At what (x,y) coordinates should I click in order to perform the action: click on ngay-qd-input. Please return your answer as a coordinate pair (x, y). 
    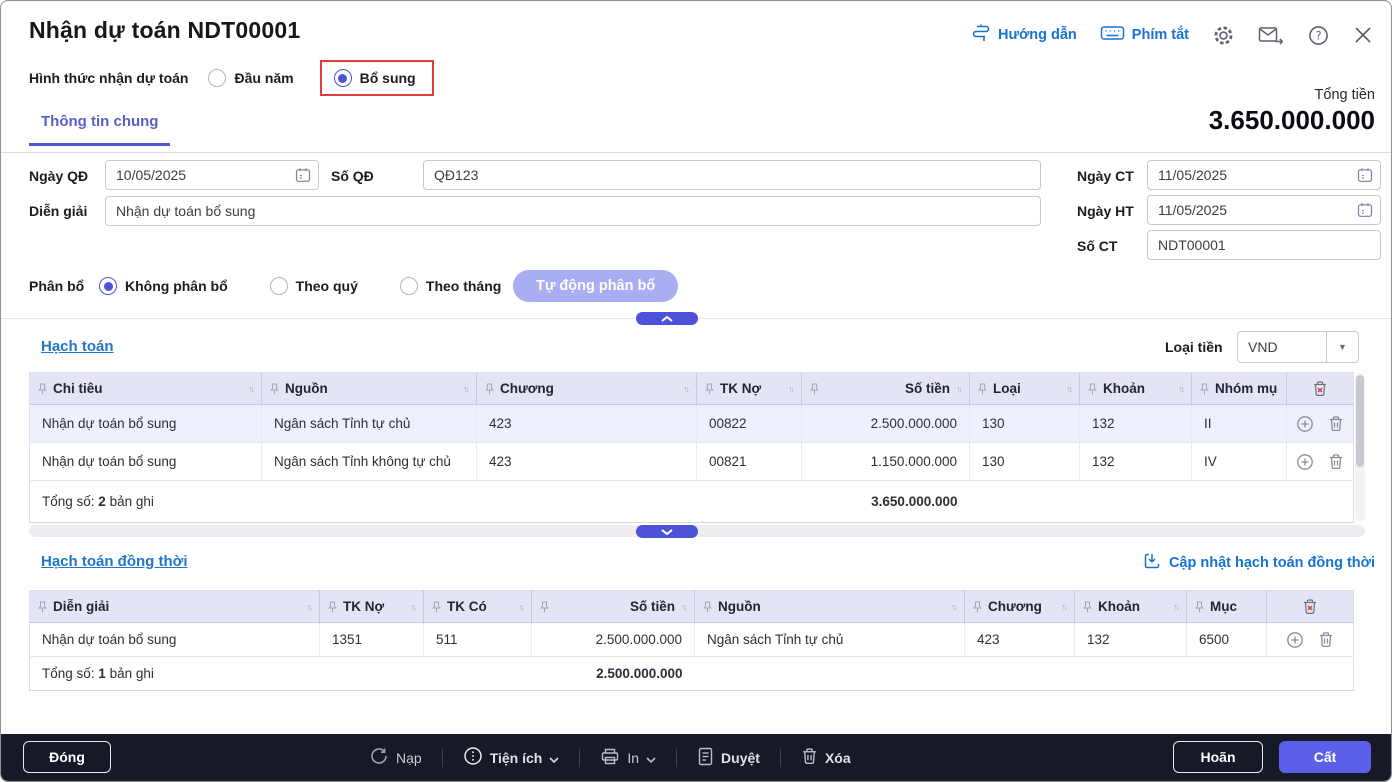
    Looking at the image, I should click on (212, 175).